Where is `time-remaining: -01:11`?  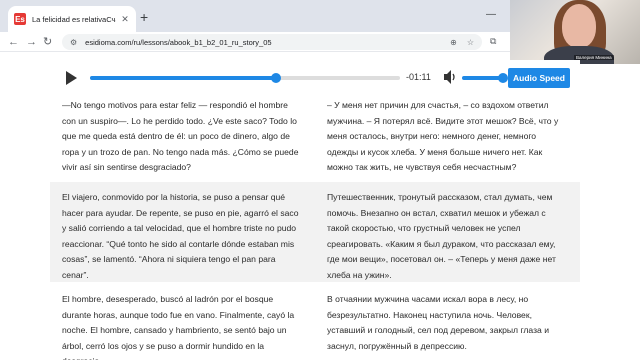 time-remaining: -01:11 is located at coordinates (418, 77).